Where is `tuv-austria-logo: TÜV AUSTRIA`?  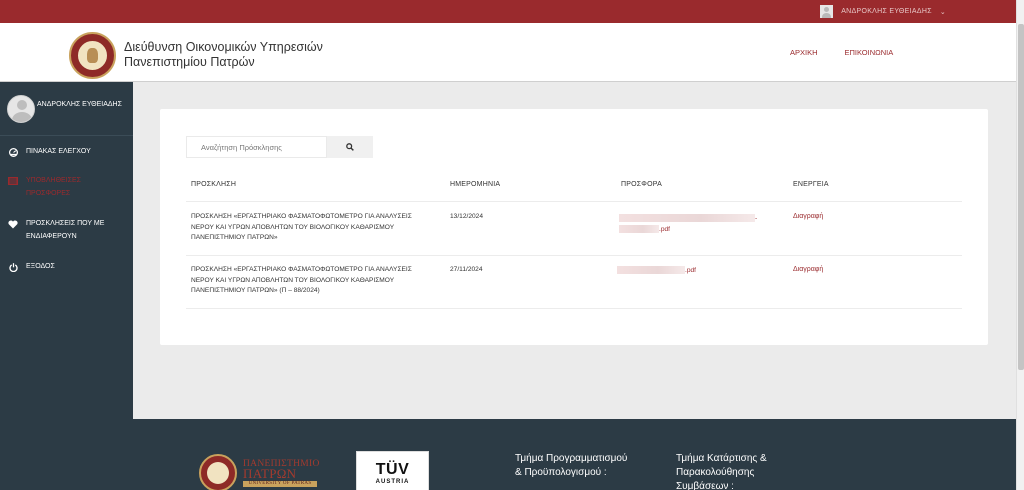 tuv-austria-logo: TÜV AUSTRIA is located at coordinates (392, 470).